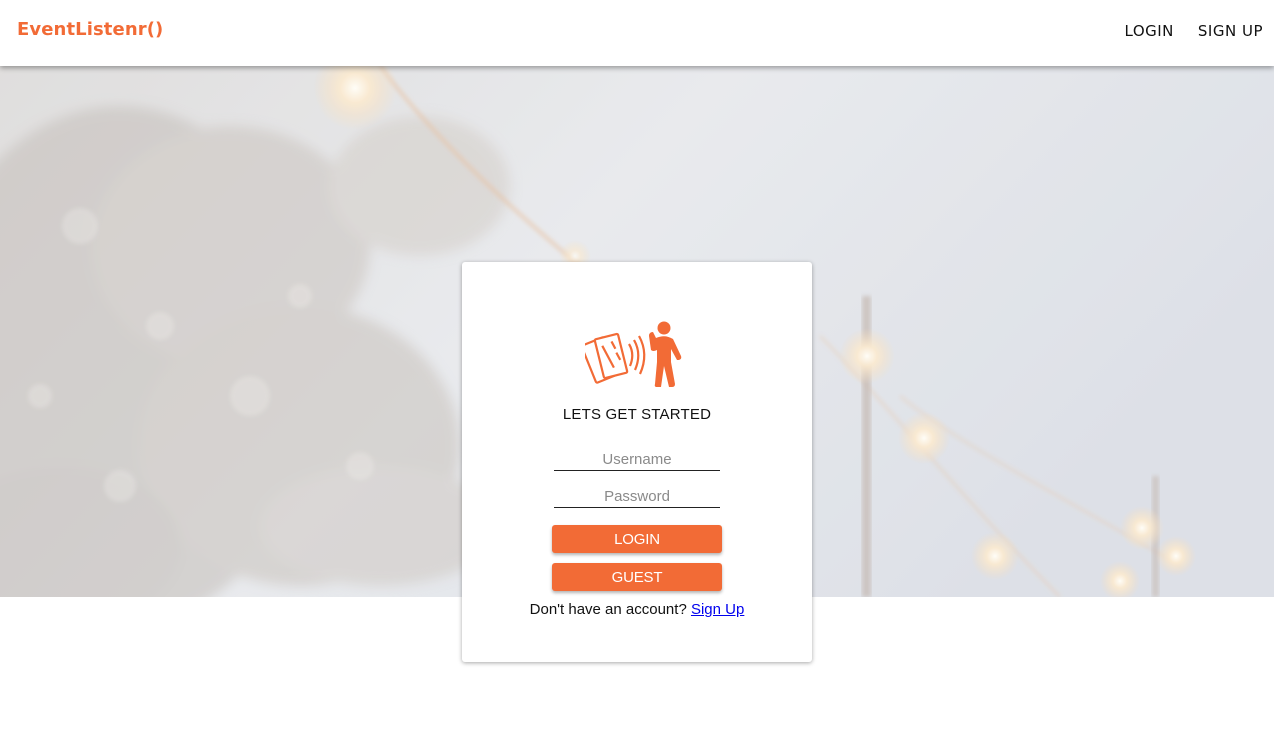 This screenshot has height=751, width=1274. Describe the element at coordinates (637, 414) in the screenshot. I see `card-heading: LETS GET STARTED` at that location.